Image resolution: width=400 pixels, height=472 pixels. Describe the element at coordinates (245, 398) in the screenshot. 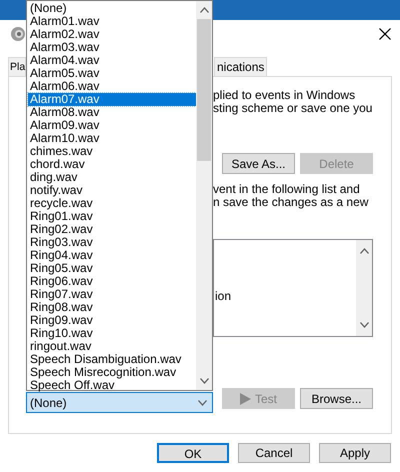

I see `play-icon` at that location.